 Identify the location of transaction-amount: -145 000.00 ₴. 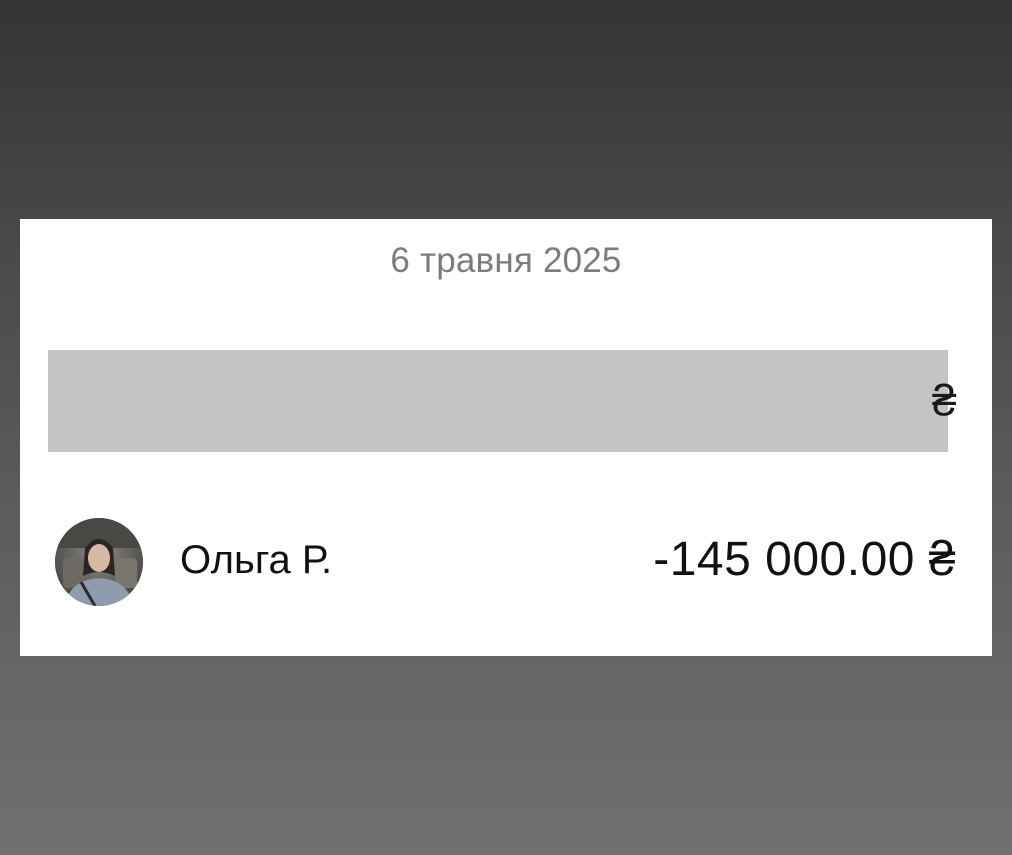
(804, 559).